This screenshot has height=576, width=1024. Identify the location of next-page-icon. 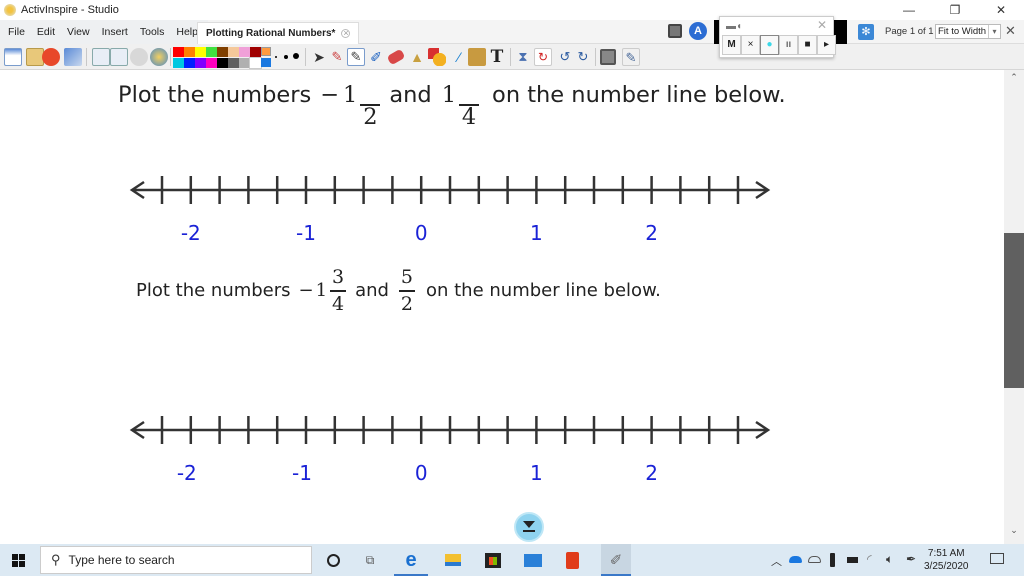
(119, 57).